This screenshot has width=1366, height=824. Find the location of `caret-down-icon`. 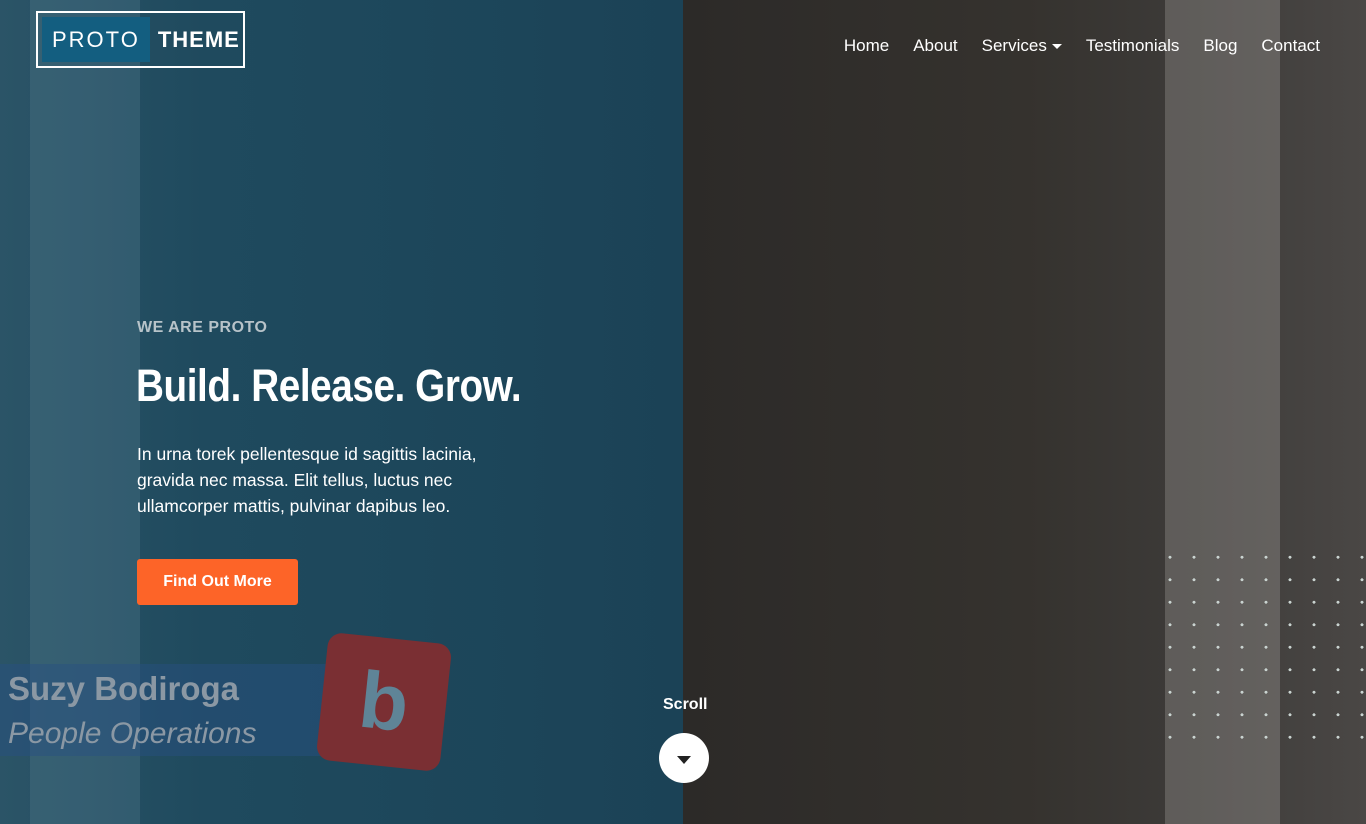

caret-down-icon is located at coordinates (684, 759).